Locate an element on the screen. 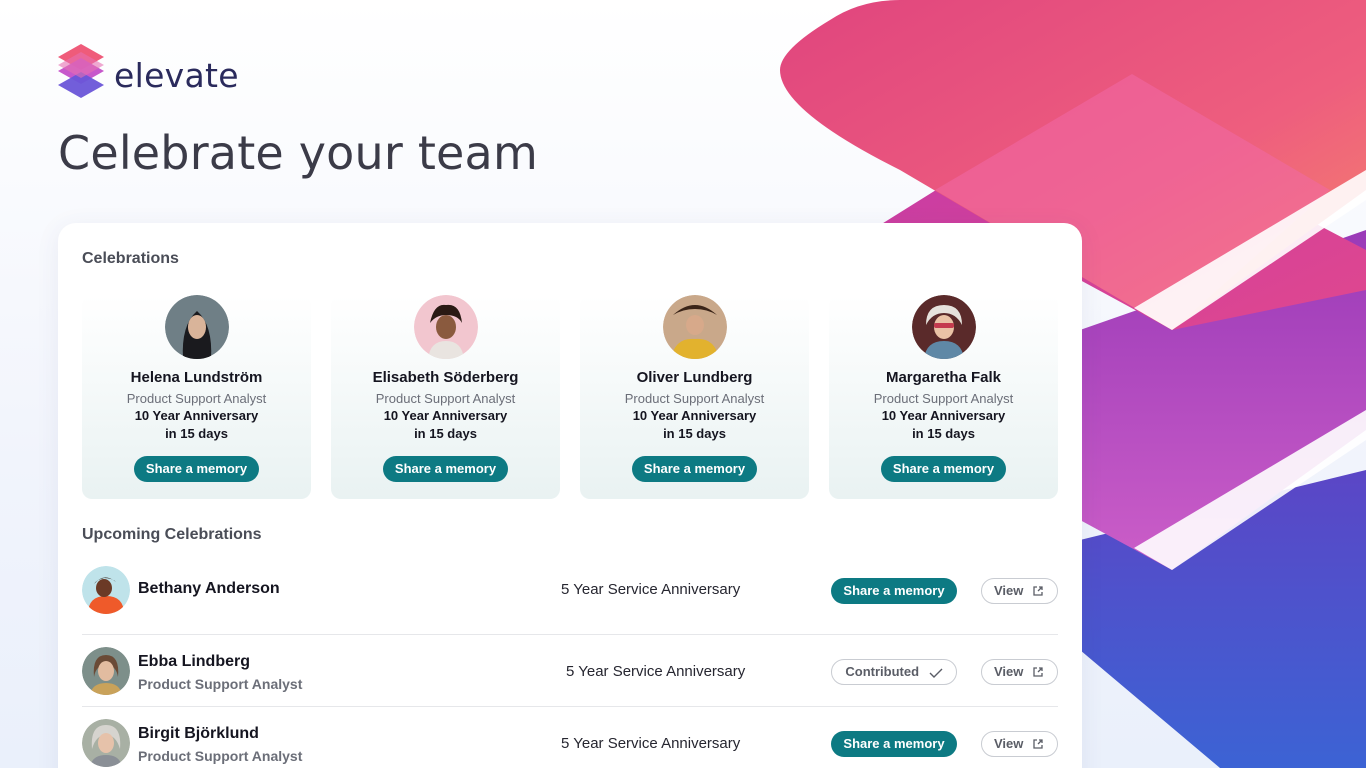 The width and height of the screenshot is (1366, 768). card-name: Oliver Lundberg is located at coordinates (694, 377).